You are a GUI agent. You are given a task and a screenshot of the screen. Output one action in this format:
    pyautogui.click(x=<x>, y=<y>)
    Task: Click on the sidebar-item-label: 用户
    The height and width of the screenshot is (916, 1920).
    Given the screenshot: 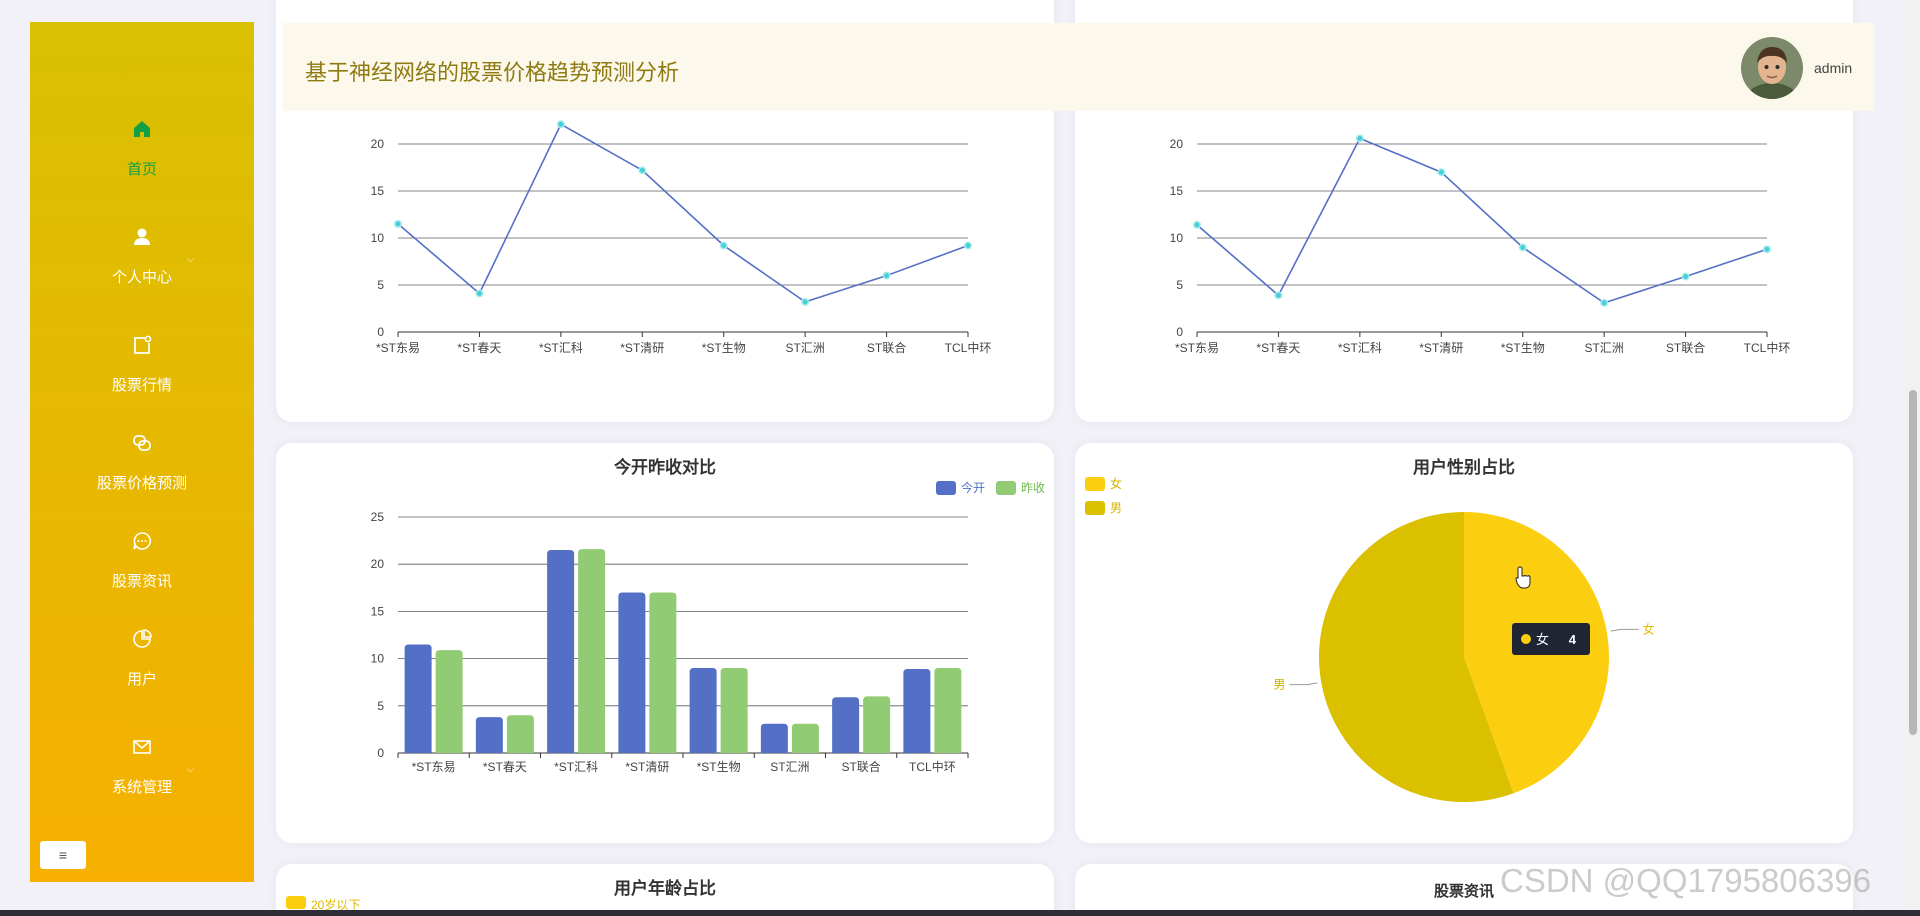 What is the action you would take?
    pyautogui.click(x=141, y=679)
    